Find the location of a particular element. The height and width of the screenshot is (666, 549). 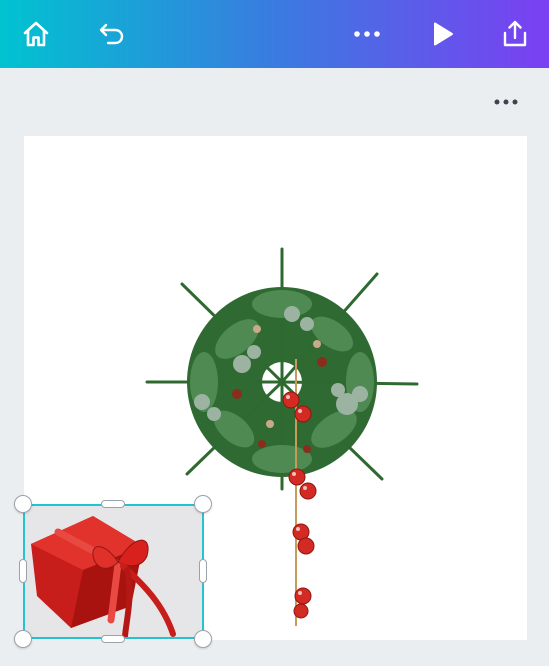

present-icon is located at coordinates (443, 34).